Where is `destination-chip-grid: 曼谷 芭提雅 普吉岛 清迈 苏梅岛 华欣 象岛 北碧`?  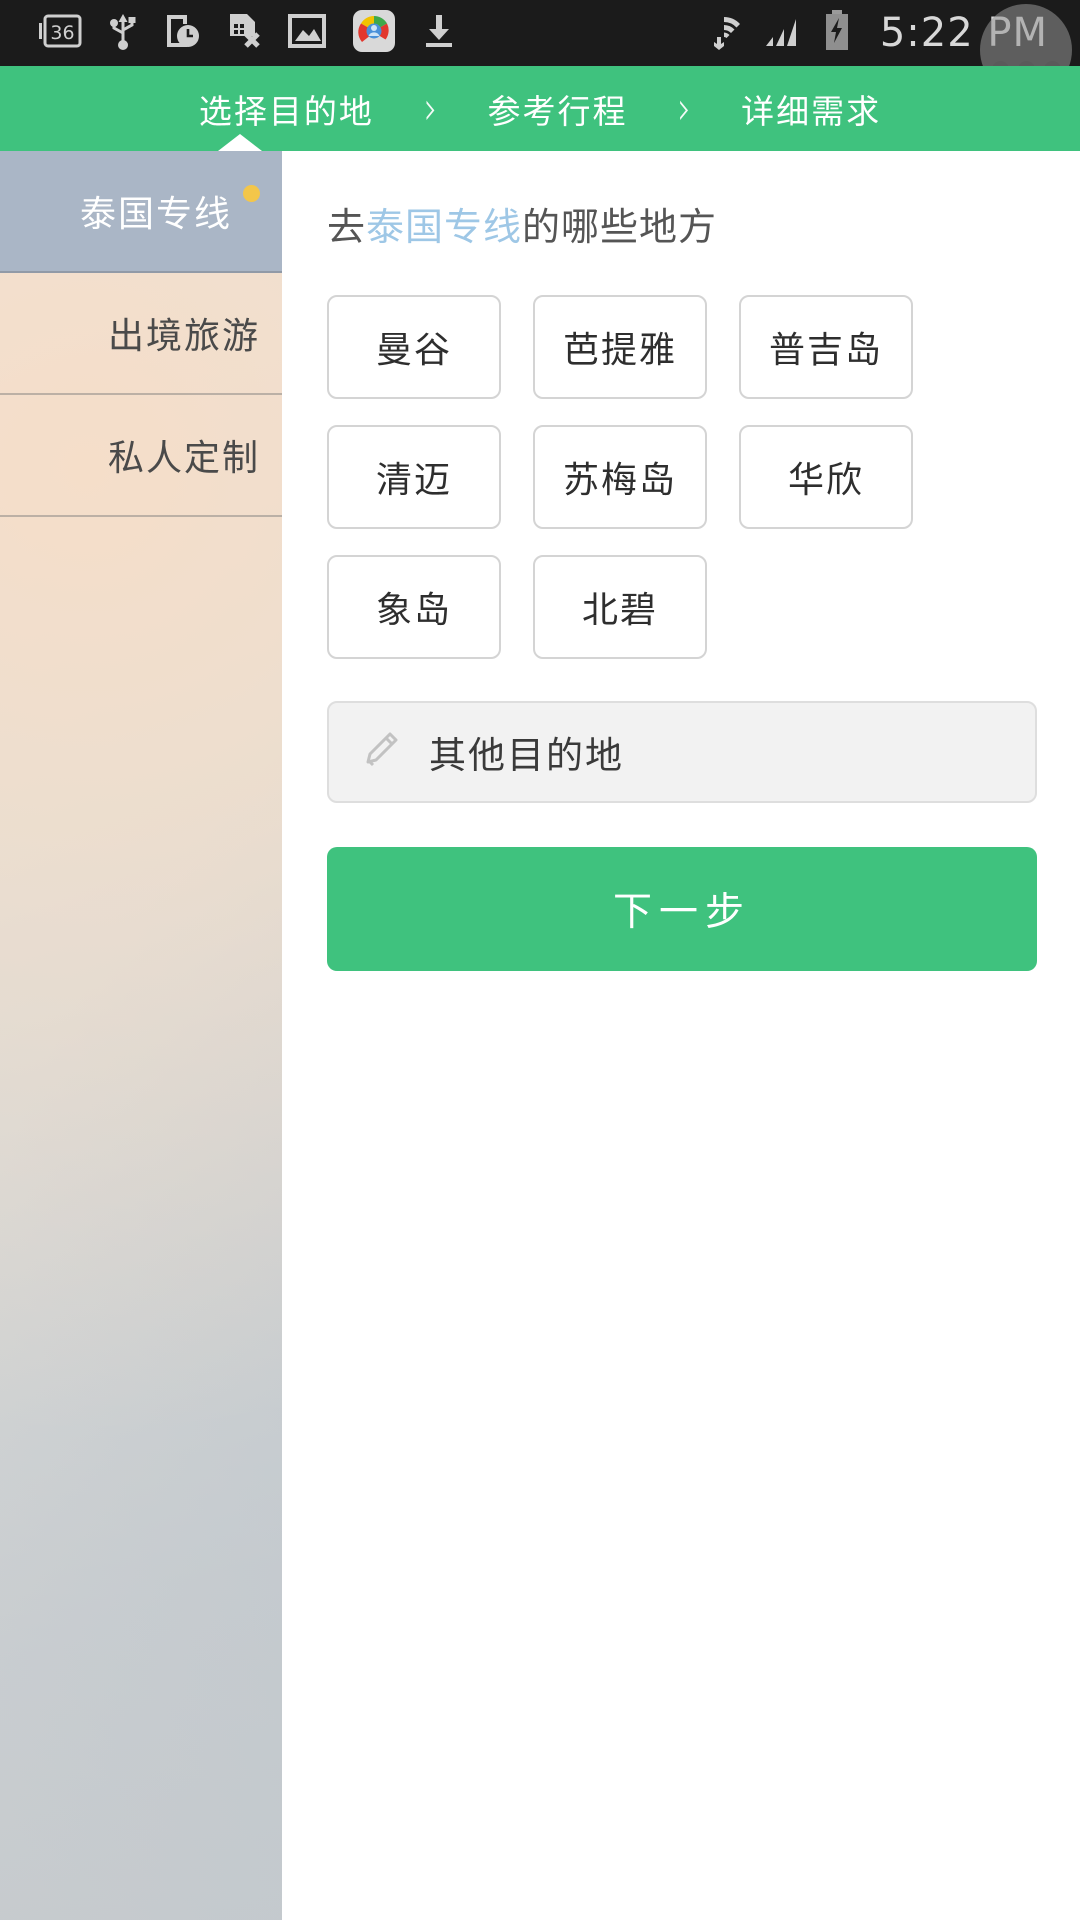
destination-chip-grid: 曼谷 芭提雅 普吉岛 清迈 苏梅岛 华欣 象岛 北碧 is located at coordinates (662, 455).